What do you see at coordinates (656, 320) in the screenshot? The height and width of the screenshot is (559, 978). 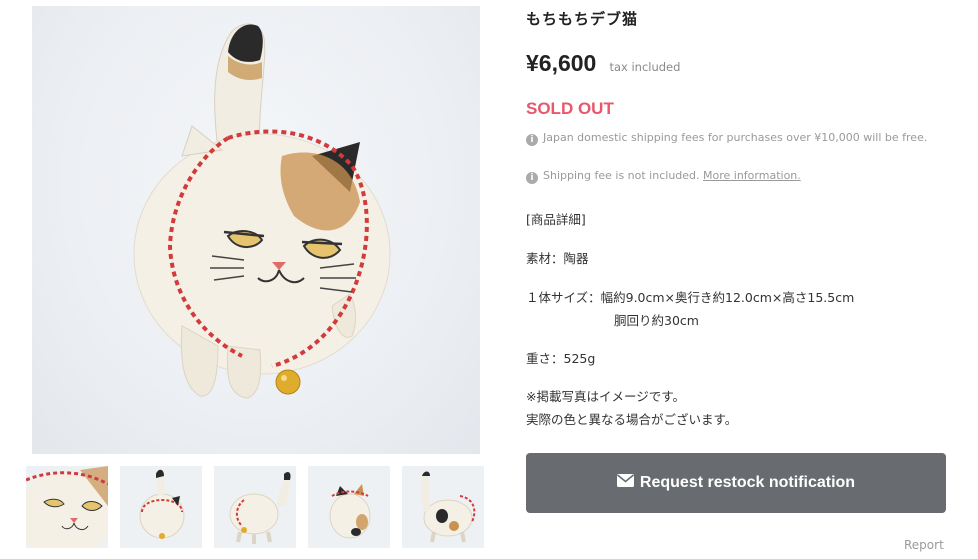 I see `girth-text: 胴回り約30cm` at bounding box center [656, 320].